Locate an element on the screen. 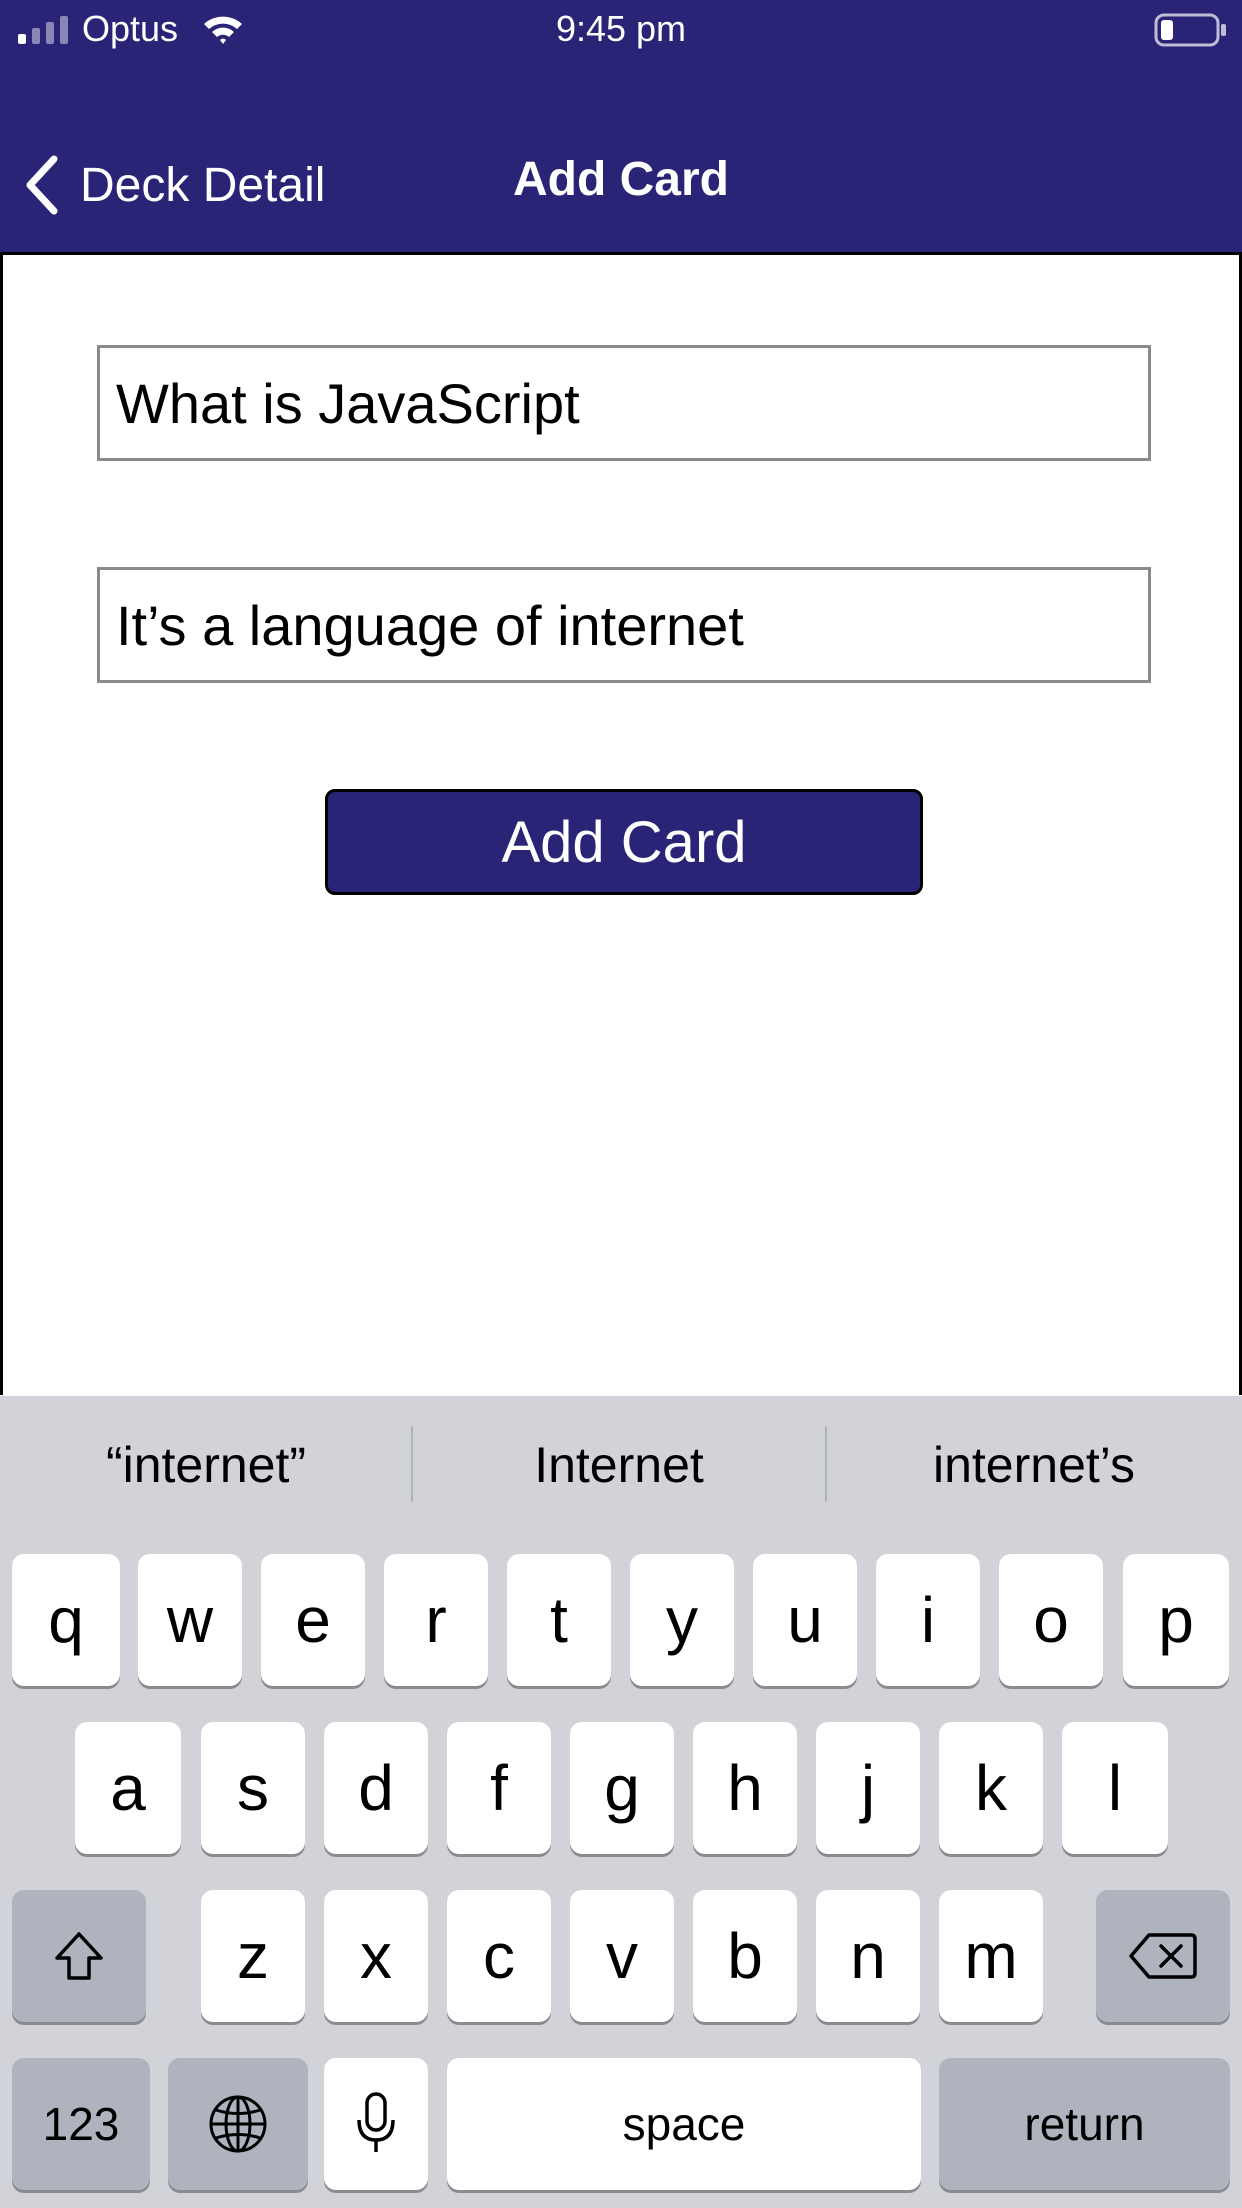 This screenshot has width=1242, height=2208. key-s: s is located at coordinates (253, 1788).